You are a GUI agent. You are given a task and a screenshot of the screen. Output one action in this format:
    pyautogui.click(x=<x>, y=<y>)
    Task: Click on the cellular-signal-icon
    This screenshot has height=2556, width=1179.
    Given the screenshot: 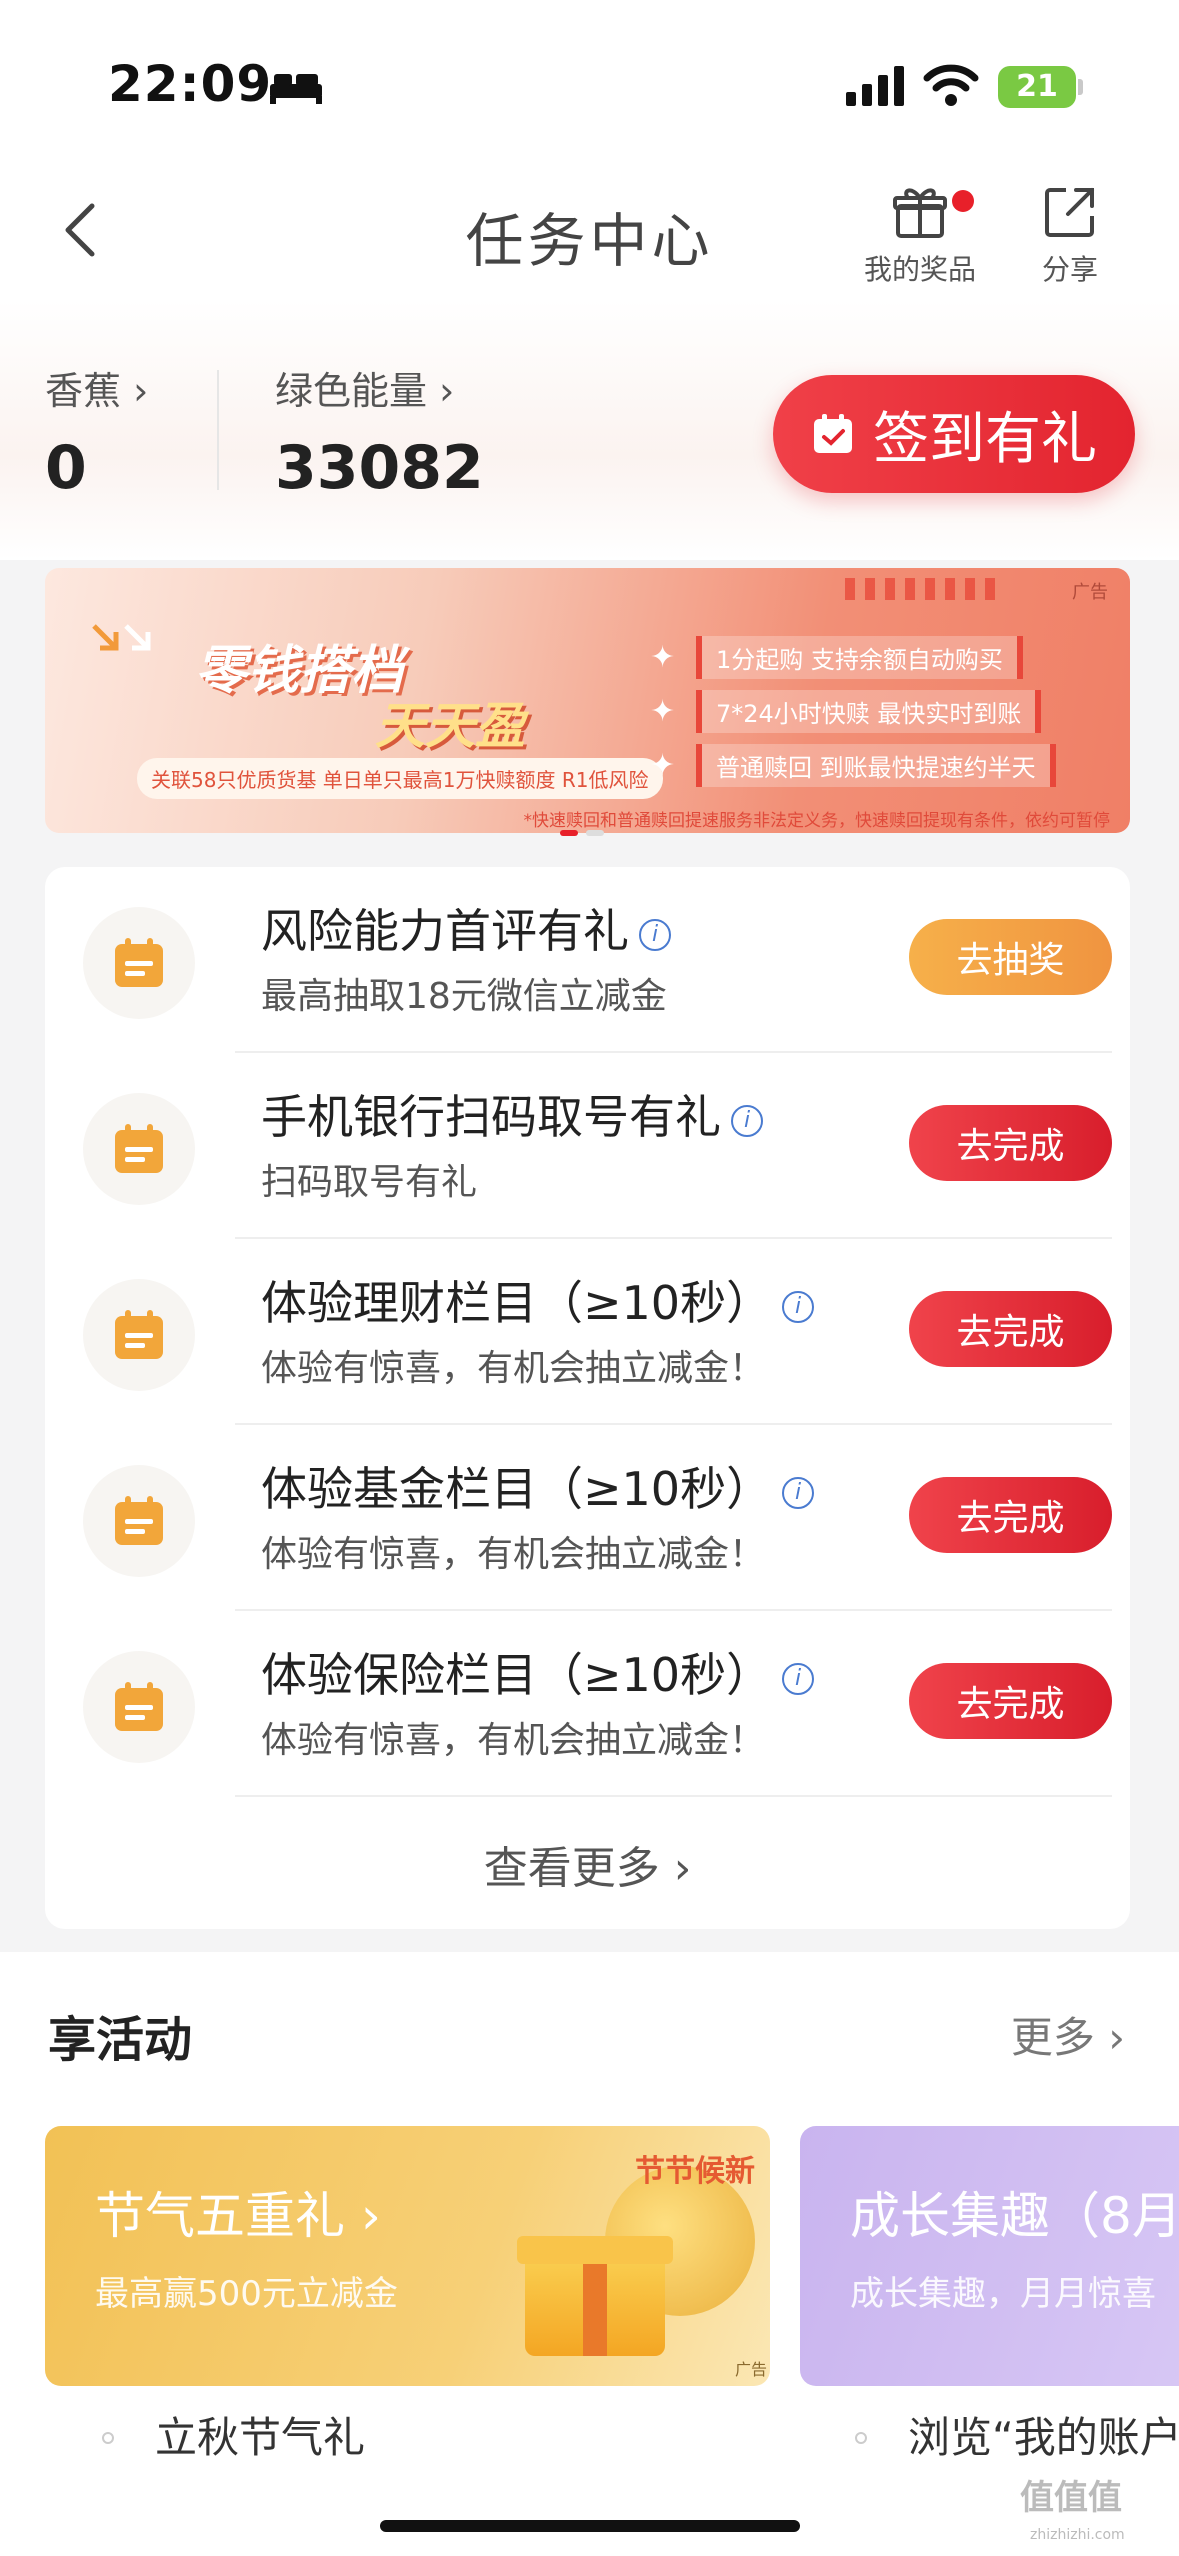 What is the action you would take?
    pyautogui.click(x=875, y=86)
    